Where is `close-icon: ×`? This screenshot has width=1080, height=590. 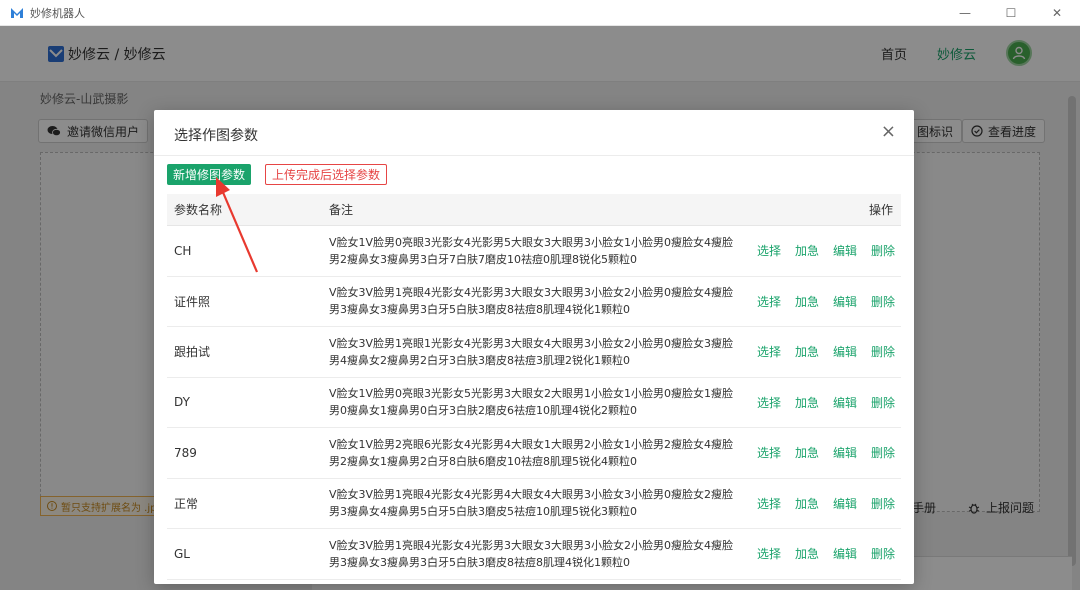 close-icon: × is located at coordinates (888, 132).